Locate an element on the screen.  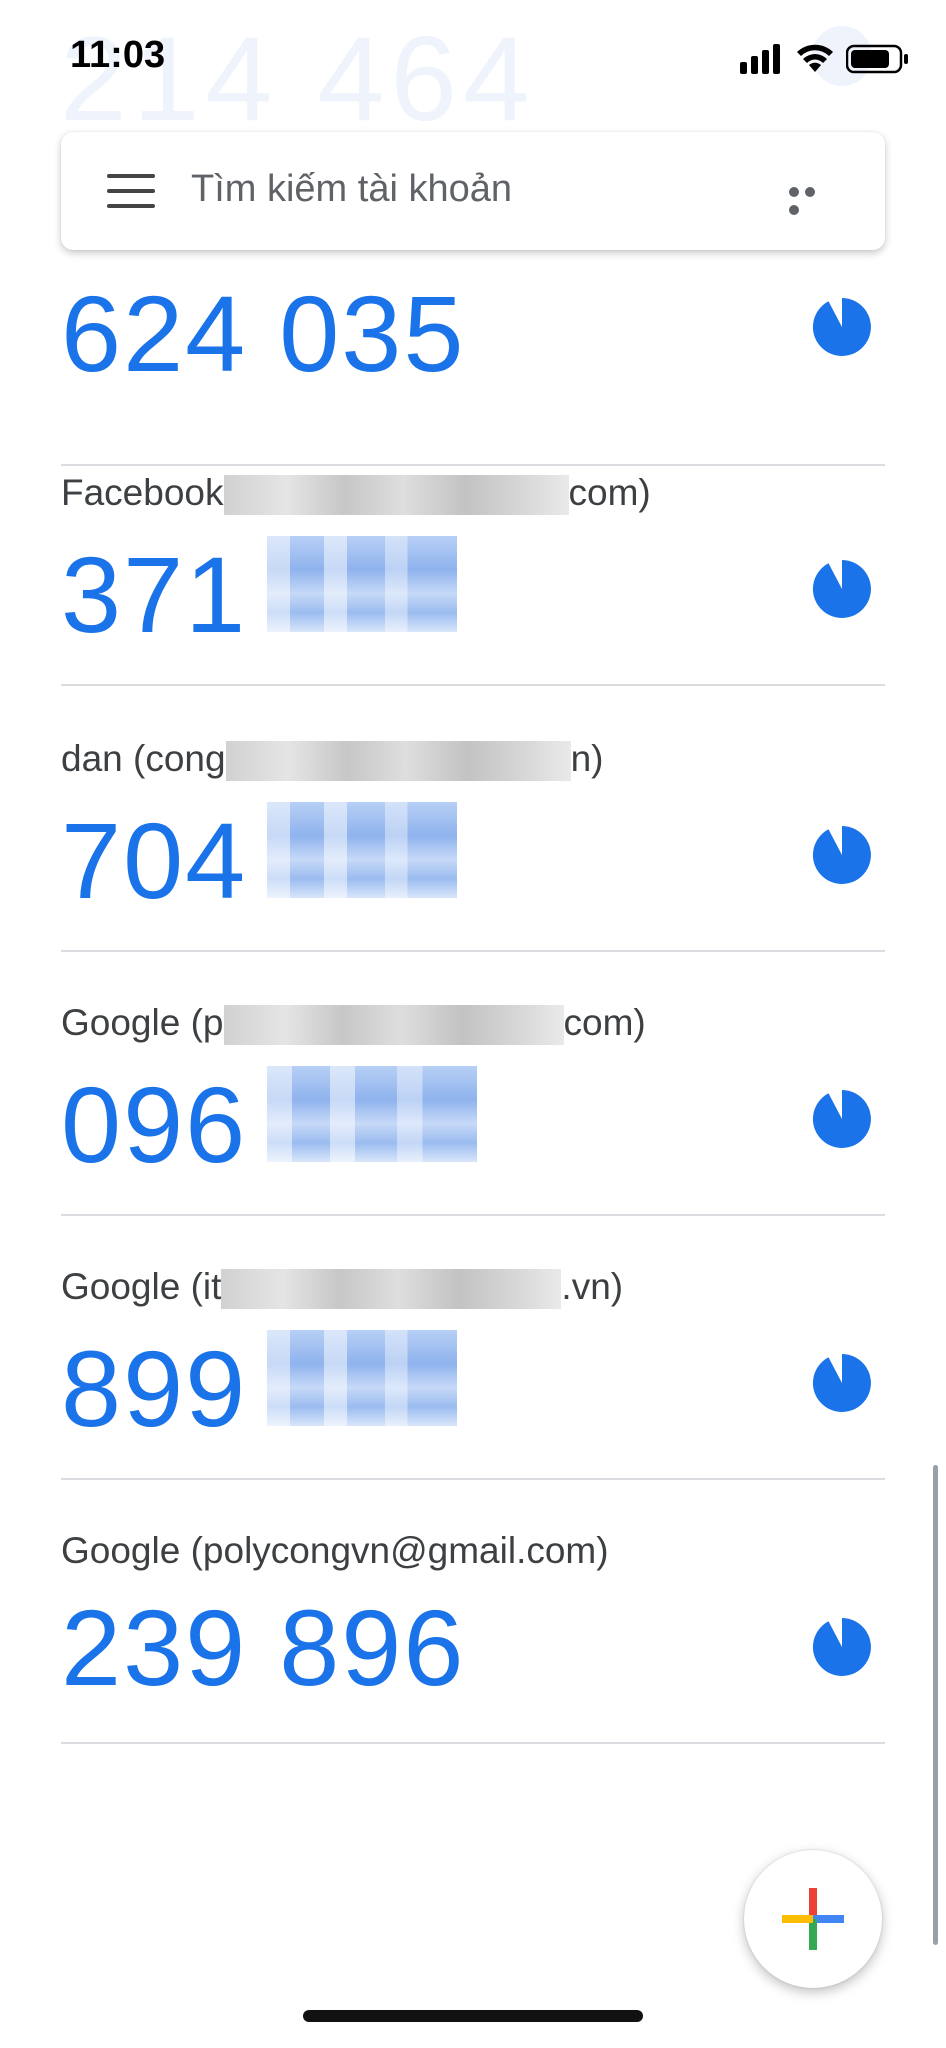
status-bar: 214 464 11:03 is located at coordinates (473, 73).